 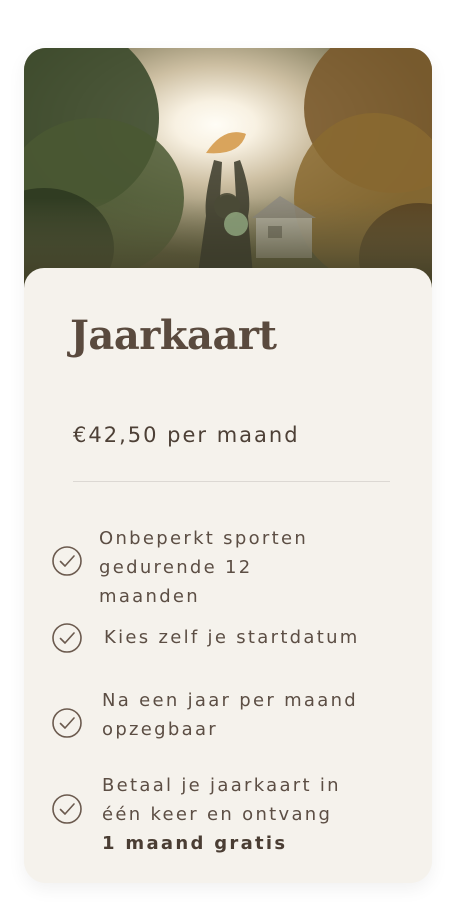 I want to click on feature-text-line: Betaal je jaarkaart in, so click(x=221, y=785).